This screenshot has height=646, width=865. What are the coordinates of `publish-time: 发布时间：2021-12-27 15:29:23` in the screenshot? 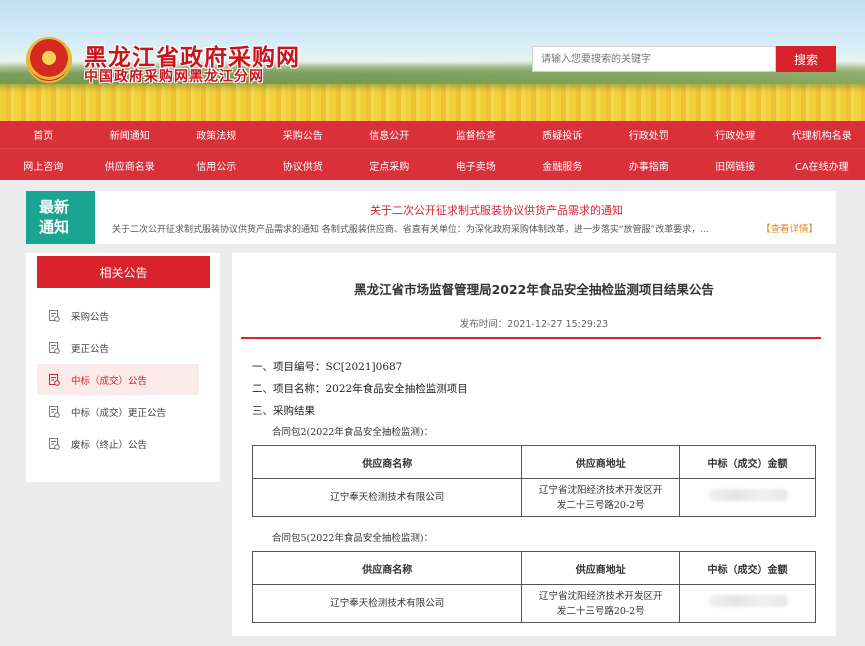 It's located at (534, 324).